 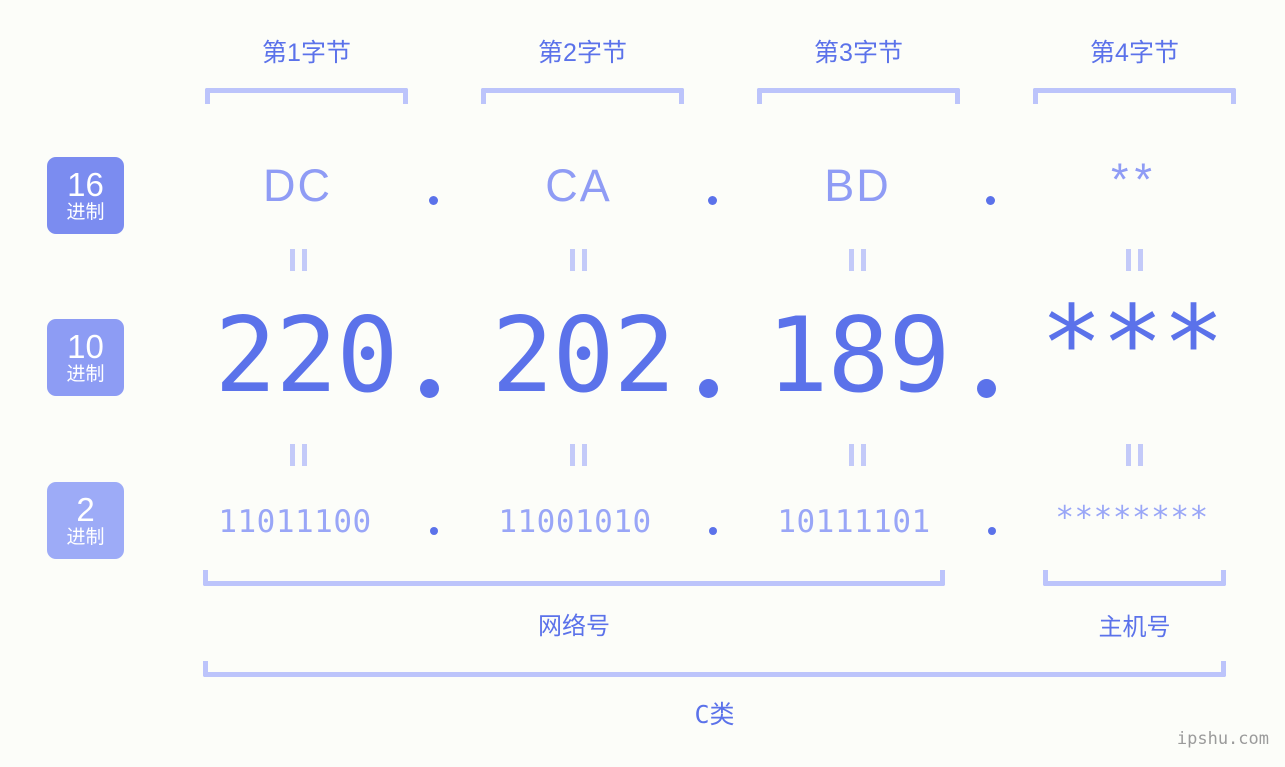 What do you see at coordinates (574, 626) in the screenshot?
I see `network-segment-label: 网络号` at bounding box center [574, 626].